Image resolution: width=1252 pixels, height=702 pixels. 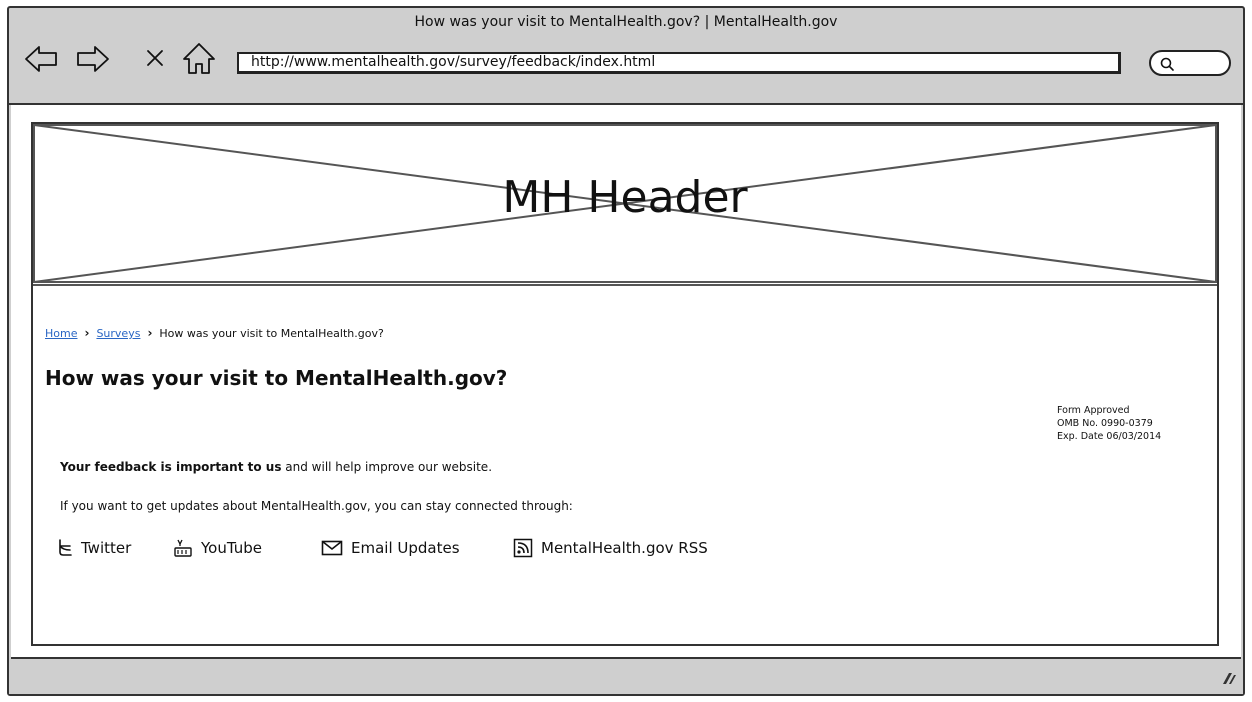 What do you see at coordinates (626, 676) in the screenshot?
I see `status-bar` at bounding box center [626, 676].